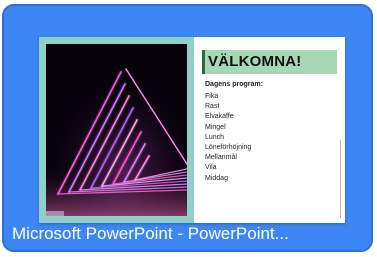  Describe the element at coordinates (212, 96) in the screenshot. I see `program-item: Fika` at that location.